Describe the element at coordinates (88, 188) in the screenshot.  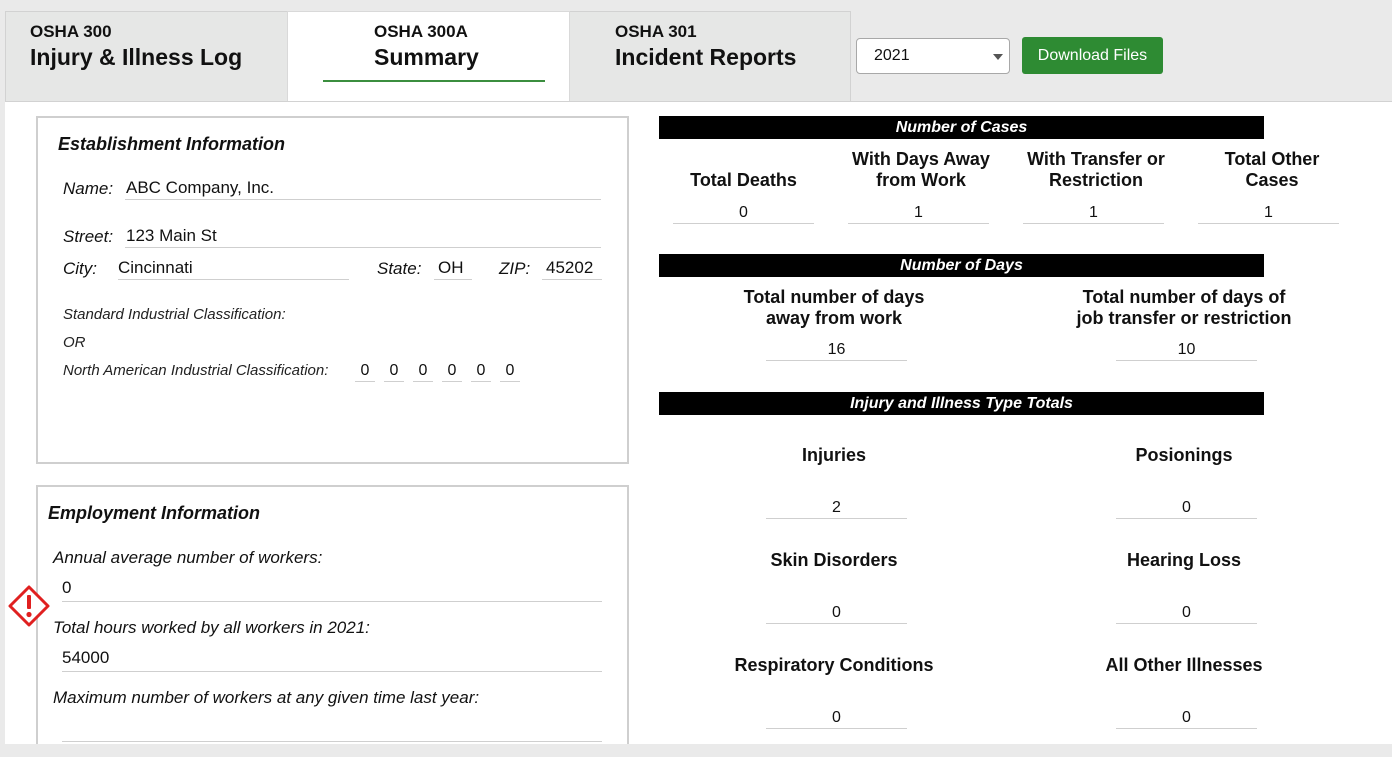
I see `name-label: Name:` at that location.